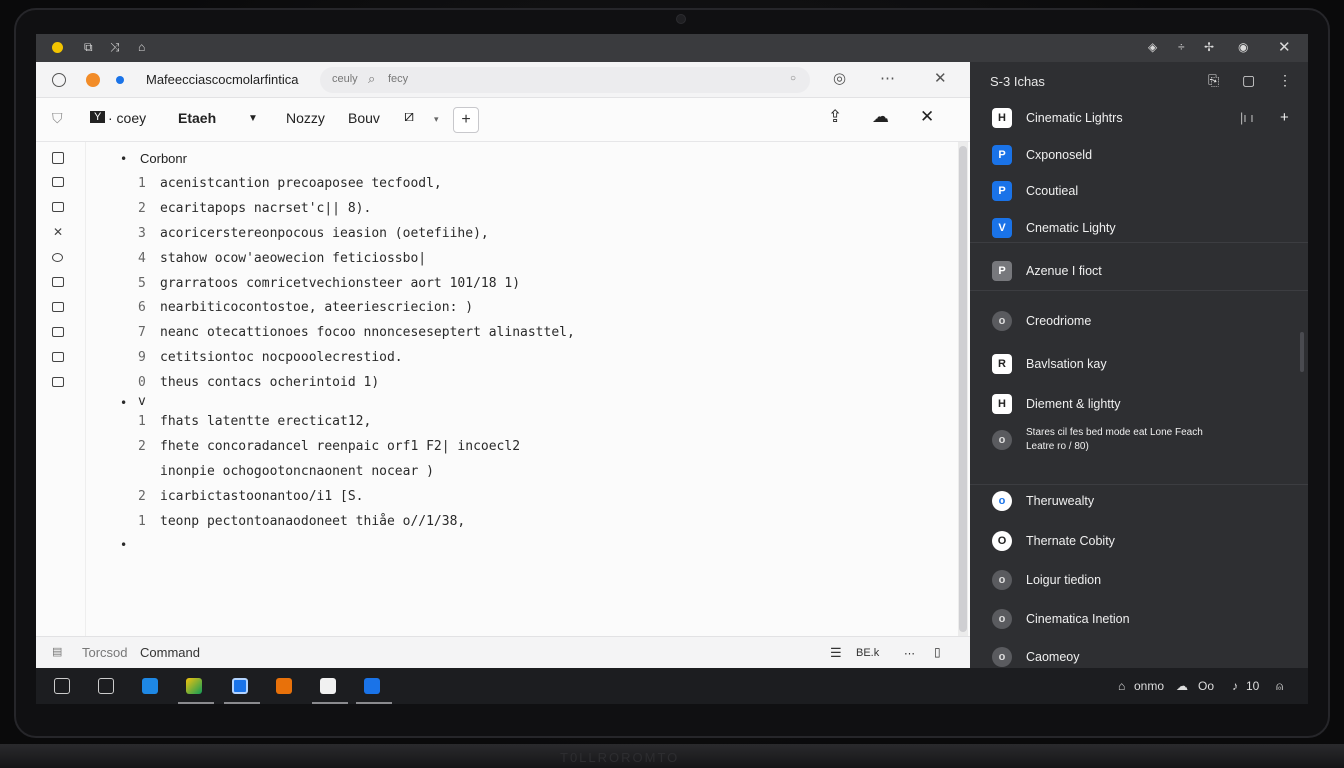 This screenshot has width=1344, height=768. What do you see at coordinates (466, 120) in the screenshot?
I see `add-button: +` at bounding box center [466, 120].